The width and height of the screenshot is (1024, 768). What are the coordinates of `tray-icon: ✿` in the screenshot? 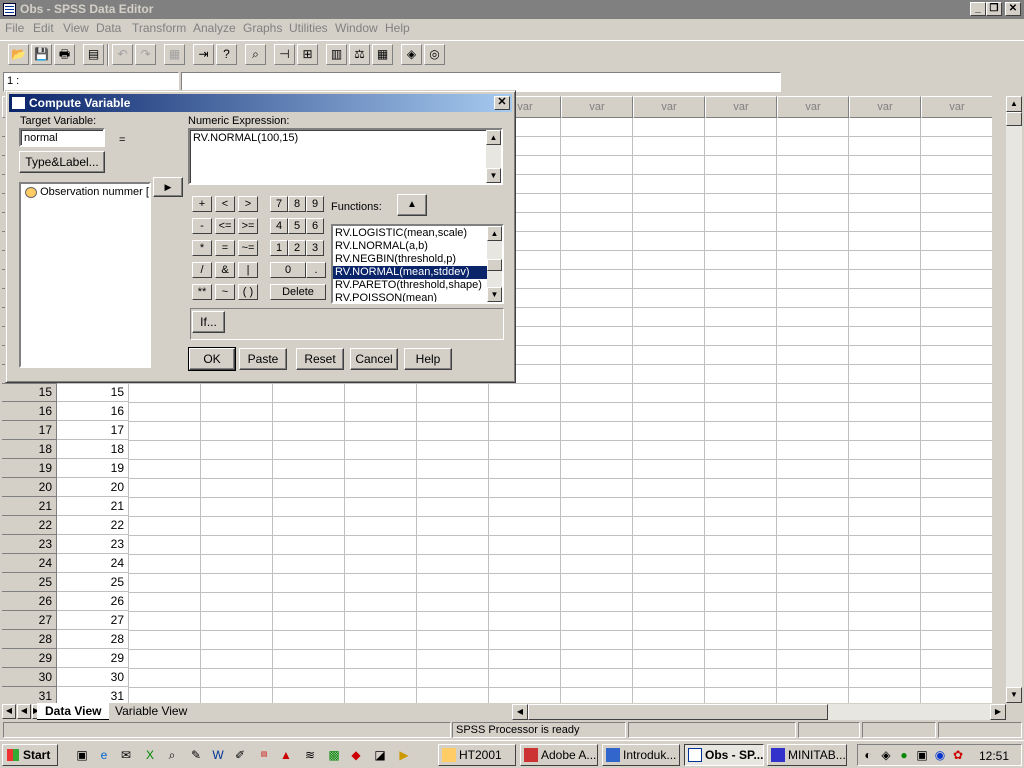 It's located at (958, 755).